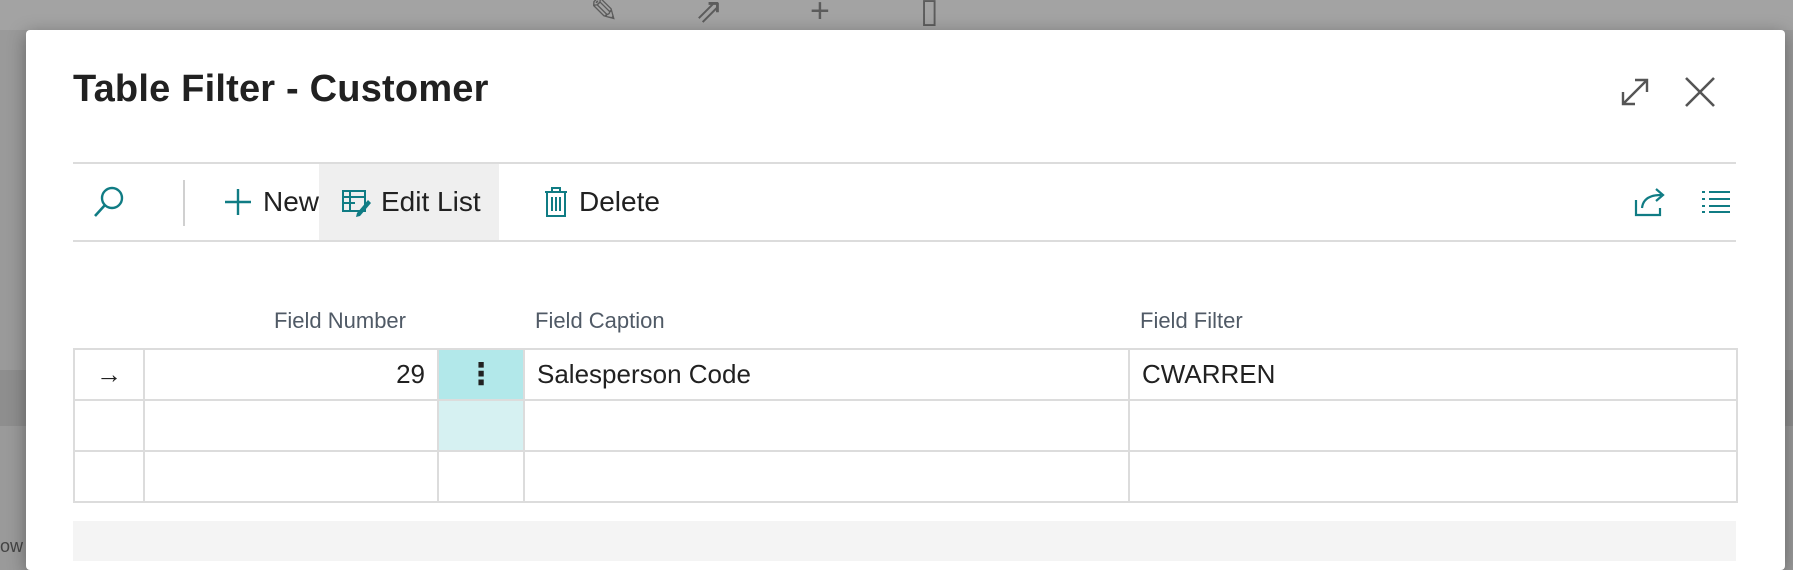 The width and height of the screenshot is (1793, 570). Describe the element at coordinates (356, 203) in the screenshot. I see `edit-list-icon` at that location.